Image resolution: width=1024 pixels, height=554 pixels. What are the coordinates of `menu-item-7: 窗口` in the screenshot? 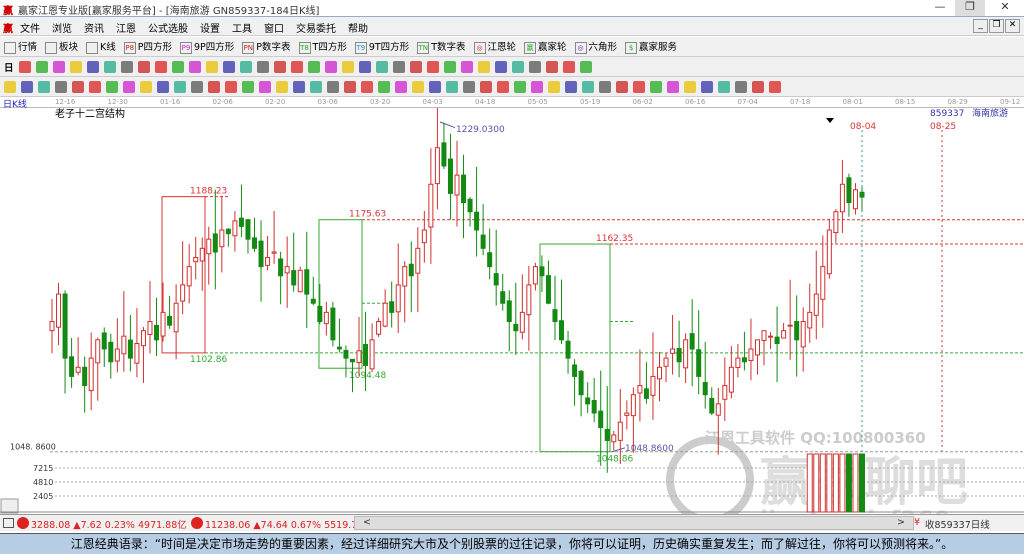 It's located at (274, 29).